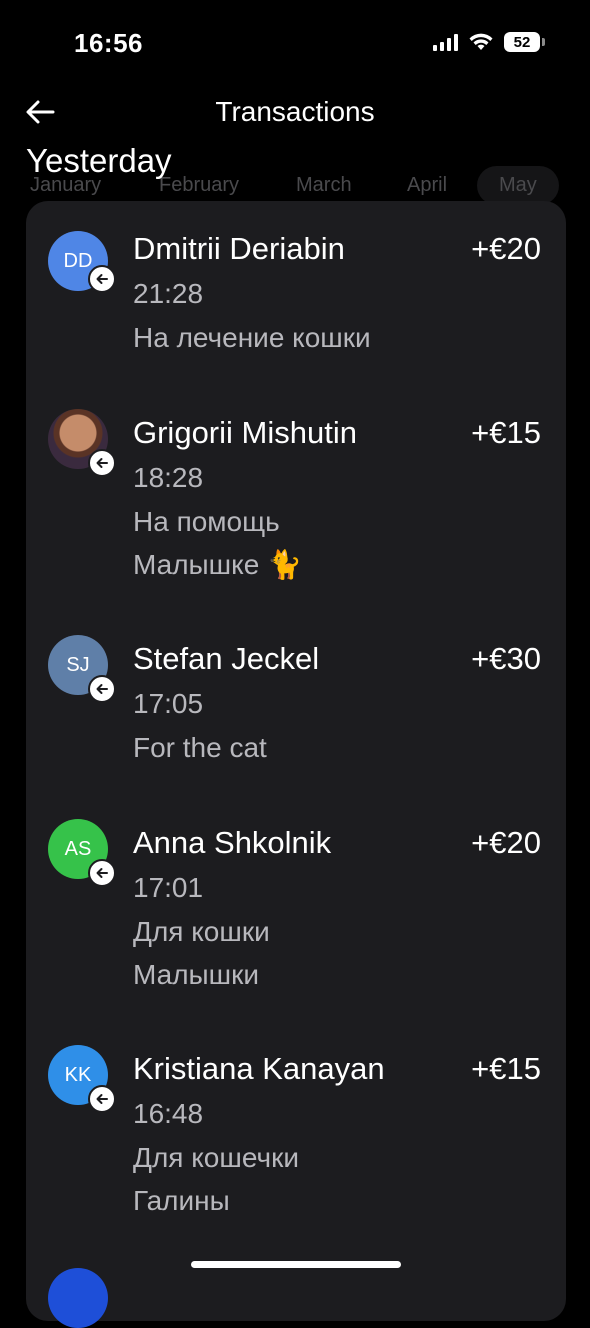 The image size is (590, 1328). What do you see at coordinates (168, 887) in the screenshot?
I see `transaction-time: 17:01` at bounding box center [168, 887].